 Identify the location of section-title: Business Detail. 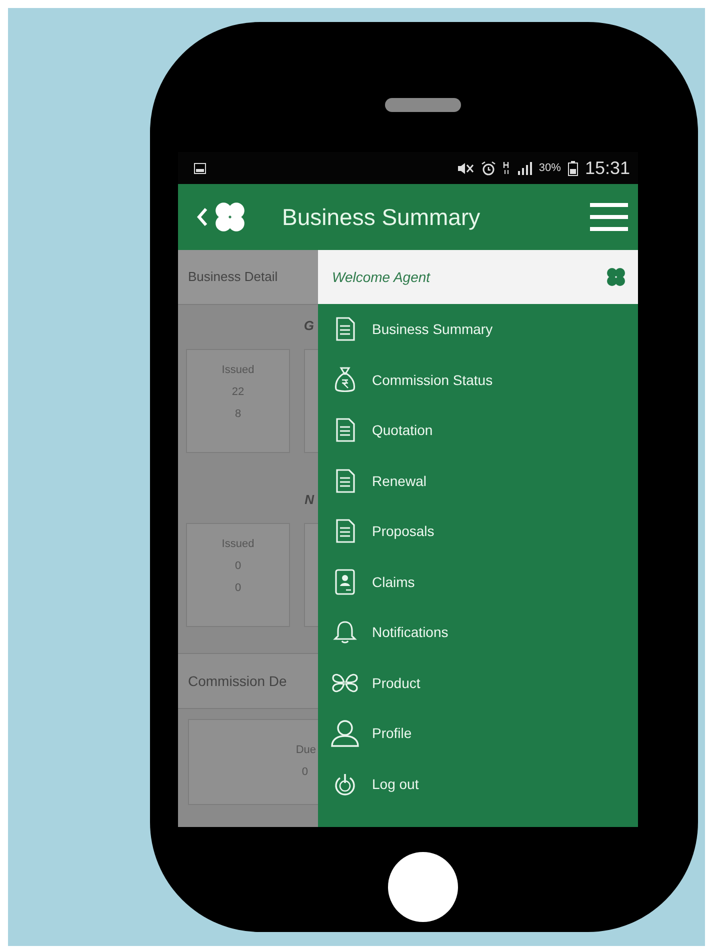
(248, 277).